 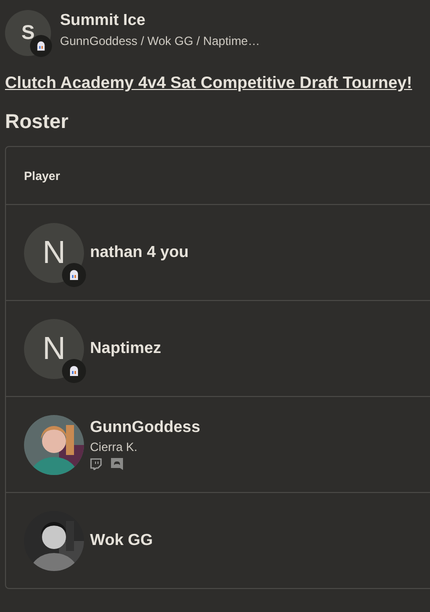 I want to click on player-real-name: Cierra K., so click(x=114, y=447).